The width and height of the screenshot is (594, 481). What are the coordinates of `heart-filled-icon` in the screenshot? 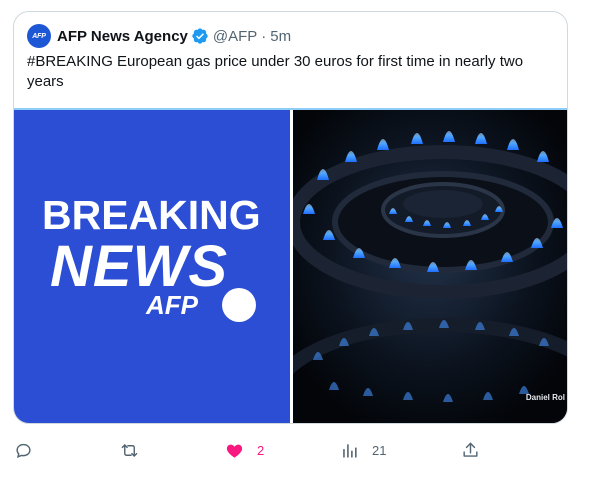 It's located at (234, 451).